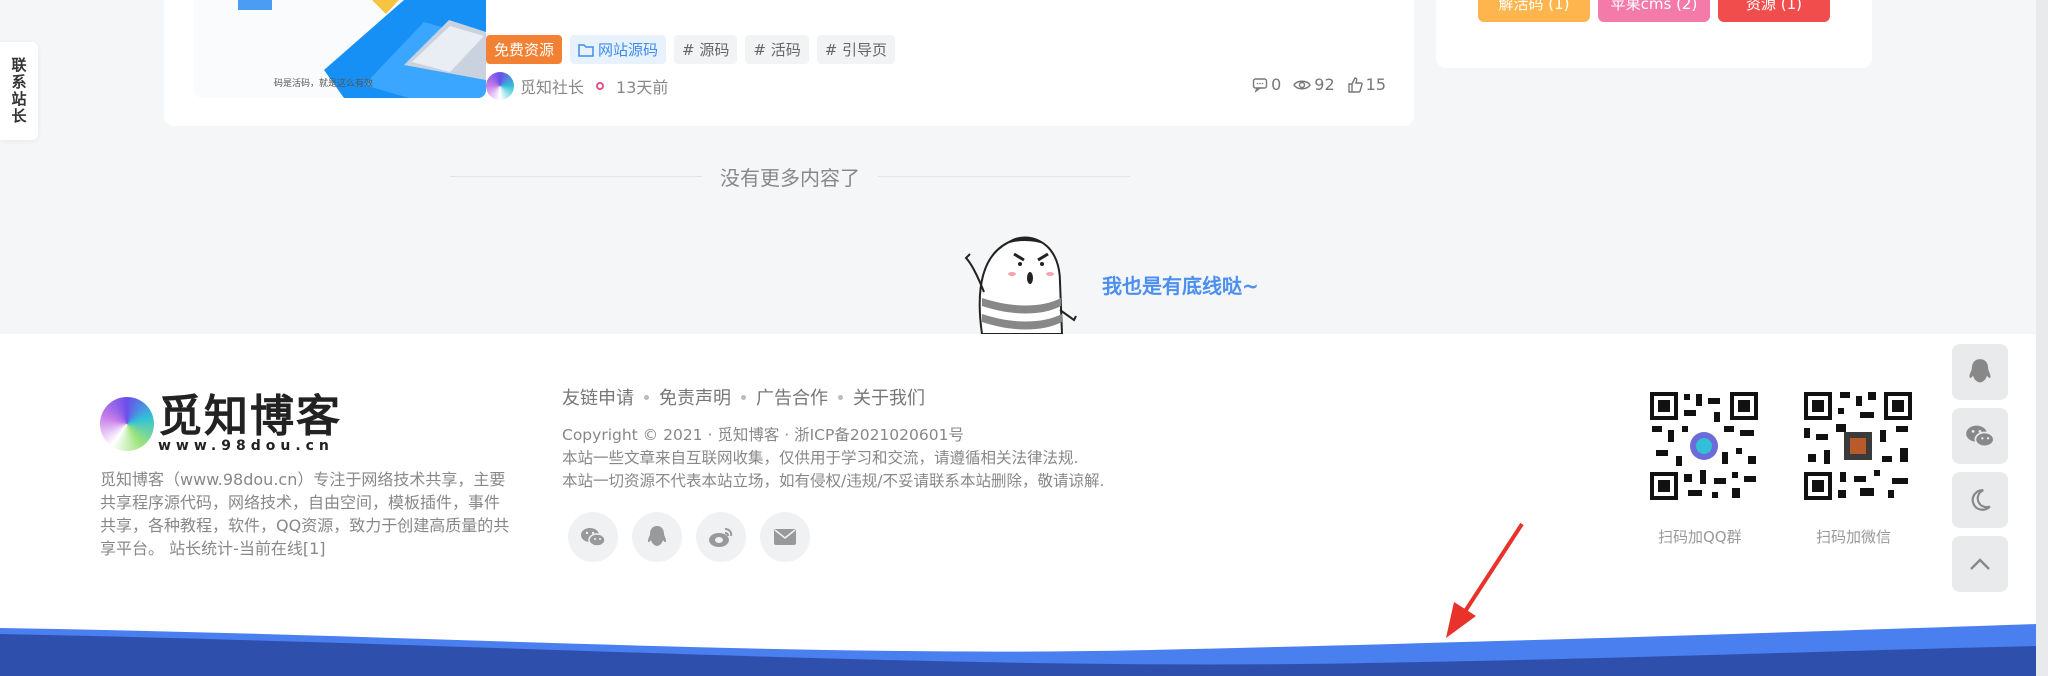 This screenshot has width=2048, height=676. Describe the element at coordinates (1260, 85) in the screenshot. I see `comment-icon` at that location.